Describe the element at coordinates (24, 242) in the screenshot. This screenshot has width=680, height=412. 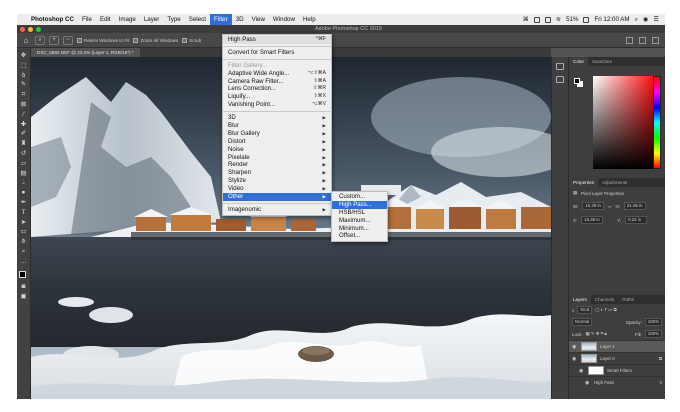
I see `hand-tool-icon: ✋︎` at that location.